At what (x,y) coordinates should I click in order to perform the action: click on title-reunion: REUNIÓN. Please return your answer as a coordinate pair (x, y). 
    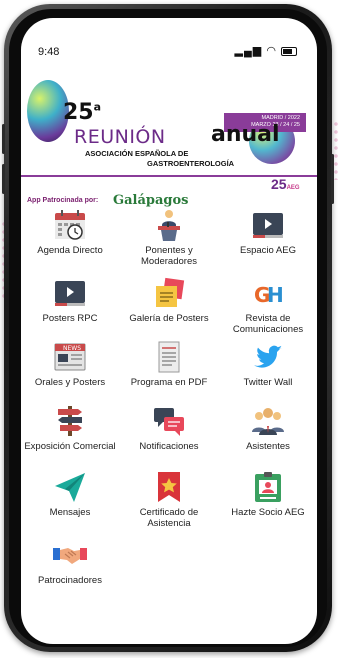
    Looking at the image, I should click on (120, 137).